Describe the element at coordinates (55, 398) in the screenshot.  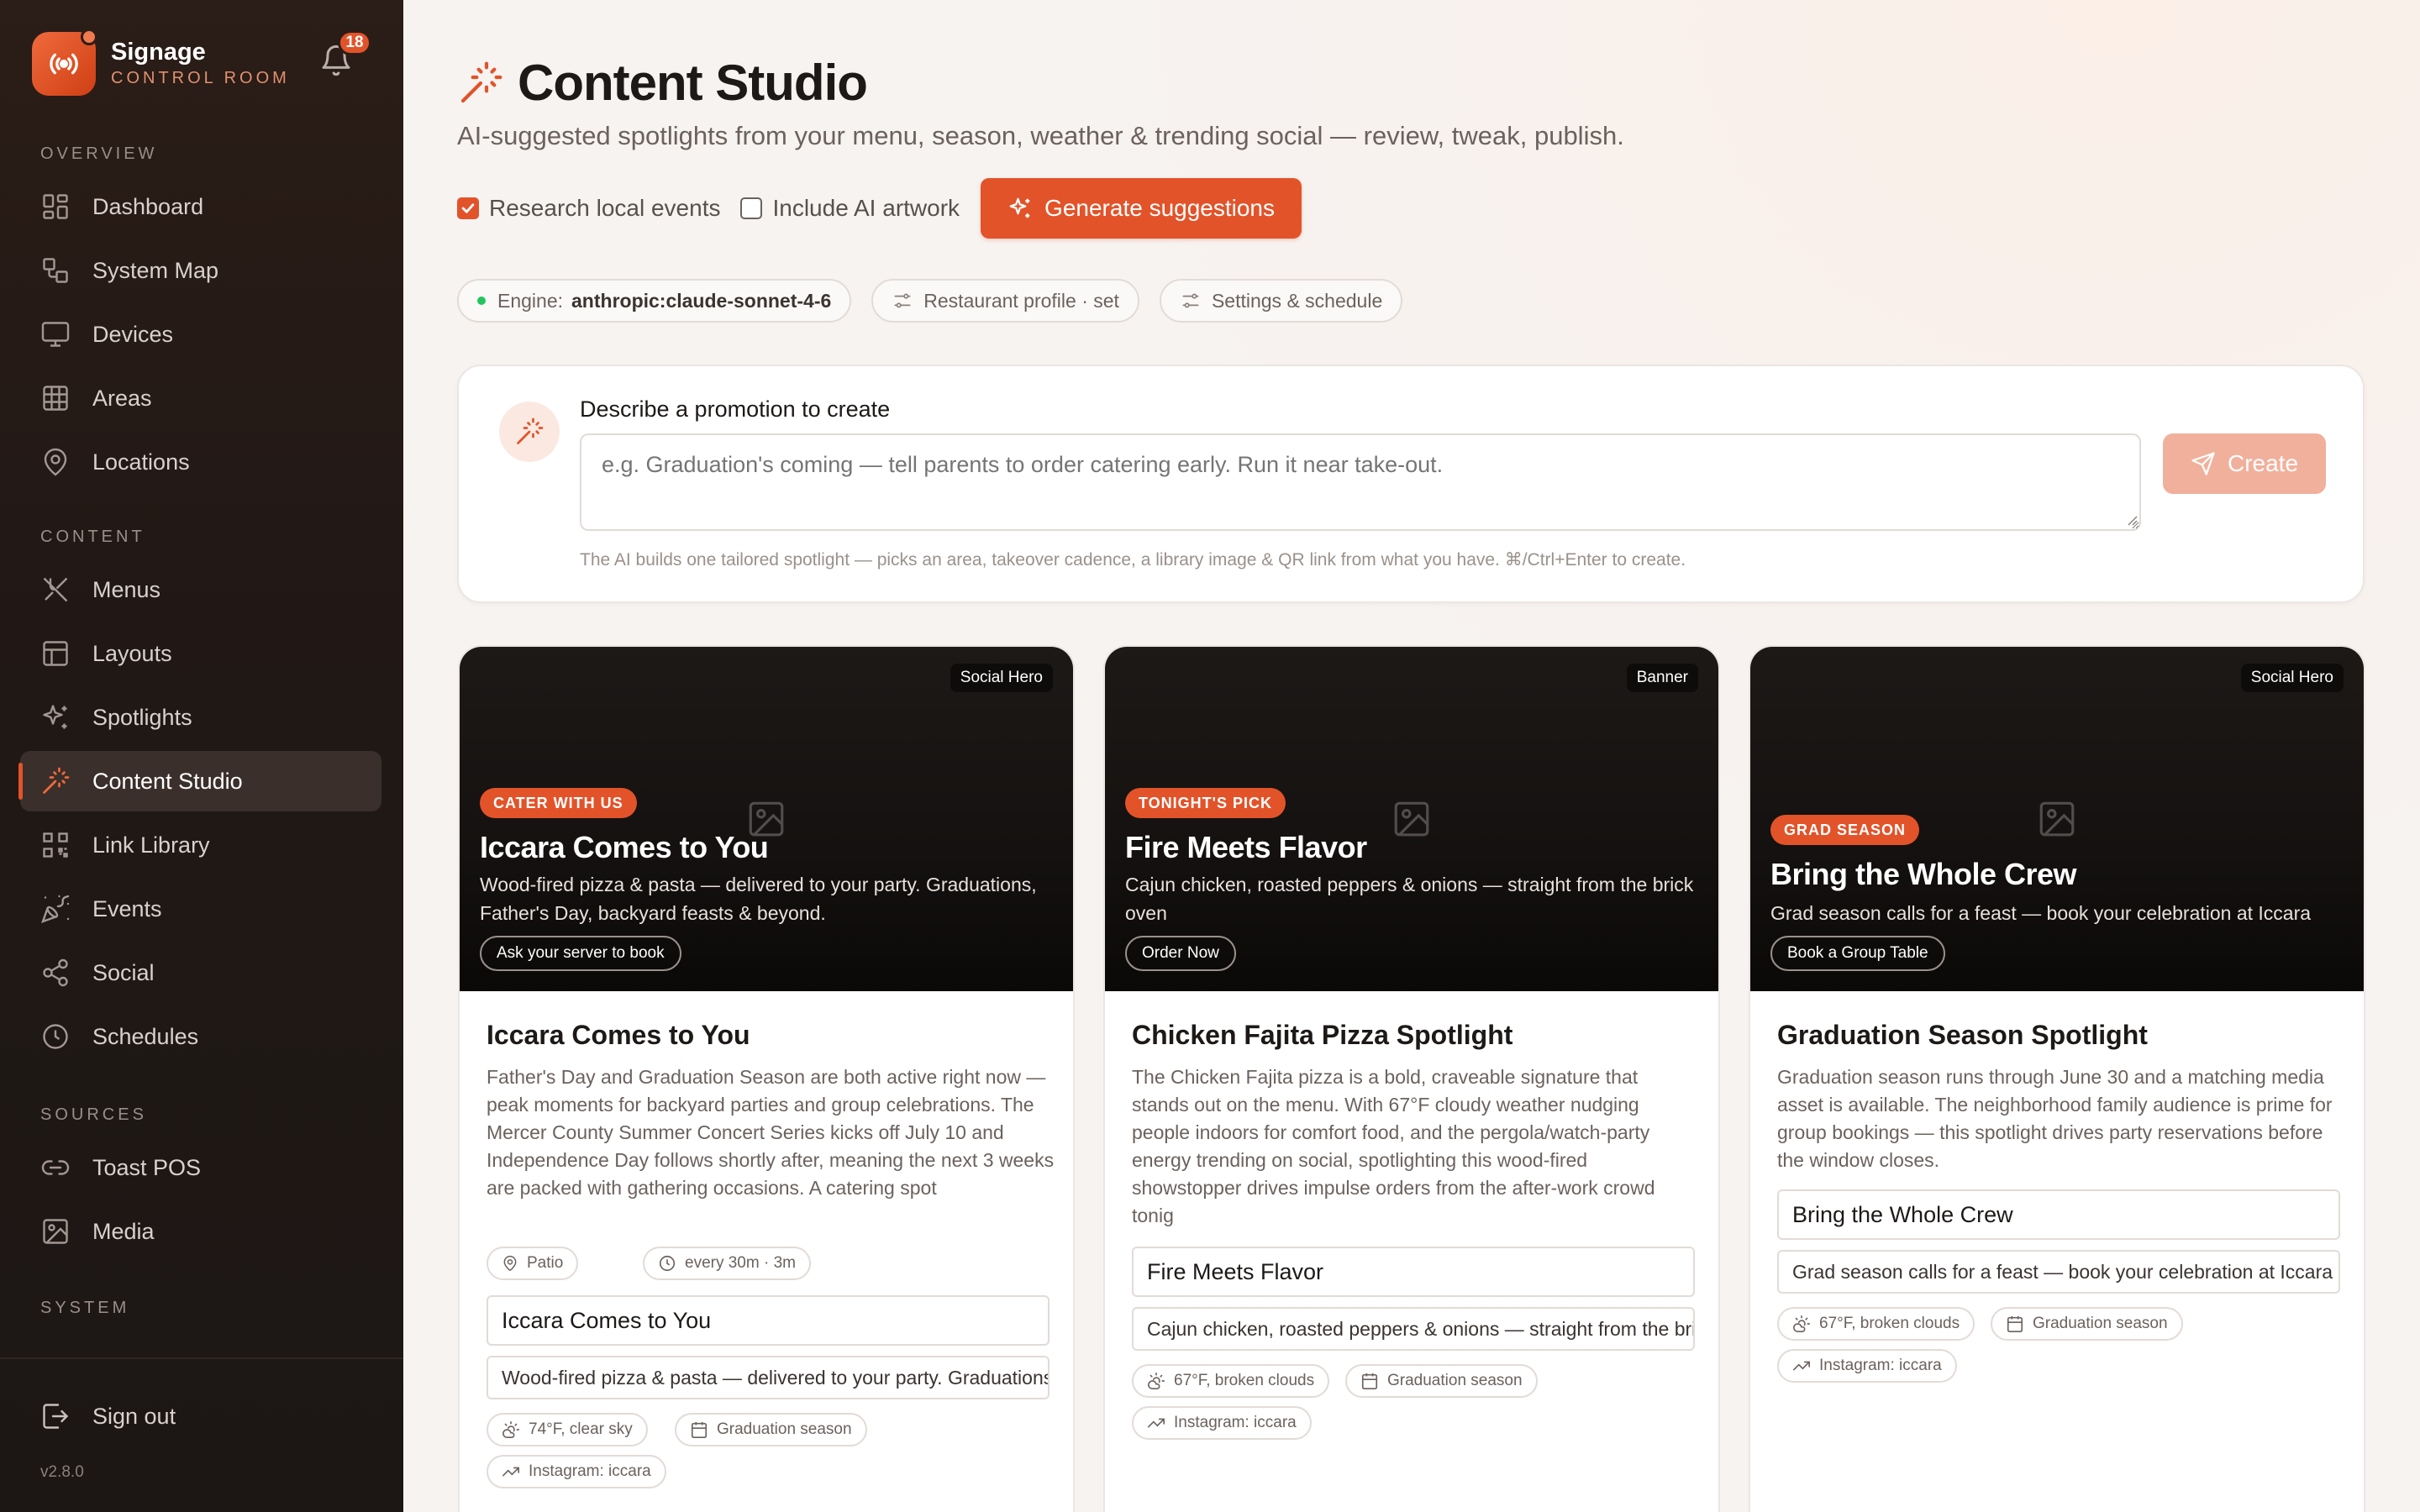
I see `grid-icon` at that location.